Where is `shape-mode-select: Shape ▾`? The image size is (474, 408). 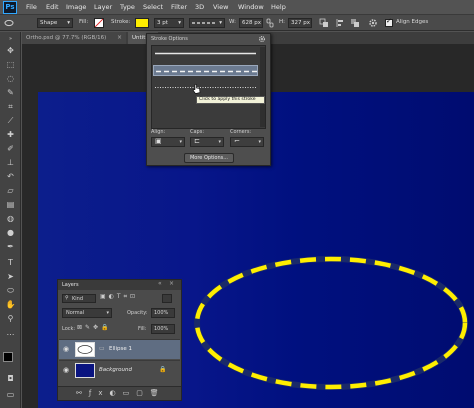
shape-mode-select: Shape ▾ is located at coordinates (55, 23).